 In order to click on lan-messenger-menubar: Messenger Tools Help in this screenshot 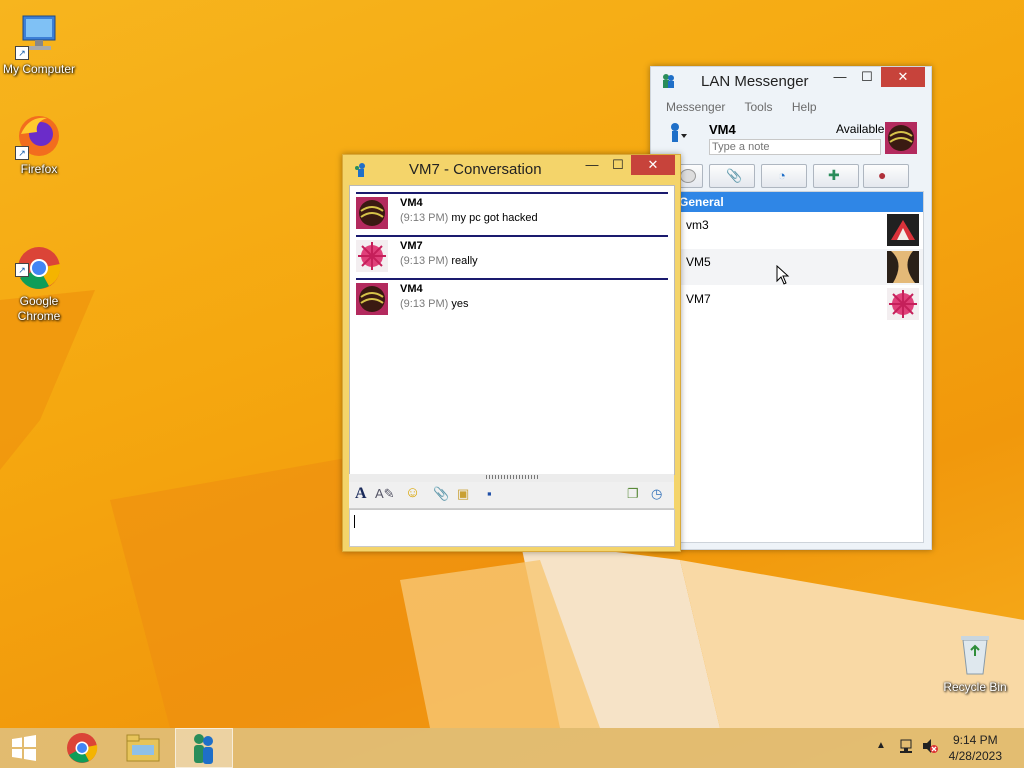, I will do `click(749, 107)`.